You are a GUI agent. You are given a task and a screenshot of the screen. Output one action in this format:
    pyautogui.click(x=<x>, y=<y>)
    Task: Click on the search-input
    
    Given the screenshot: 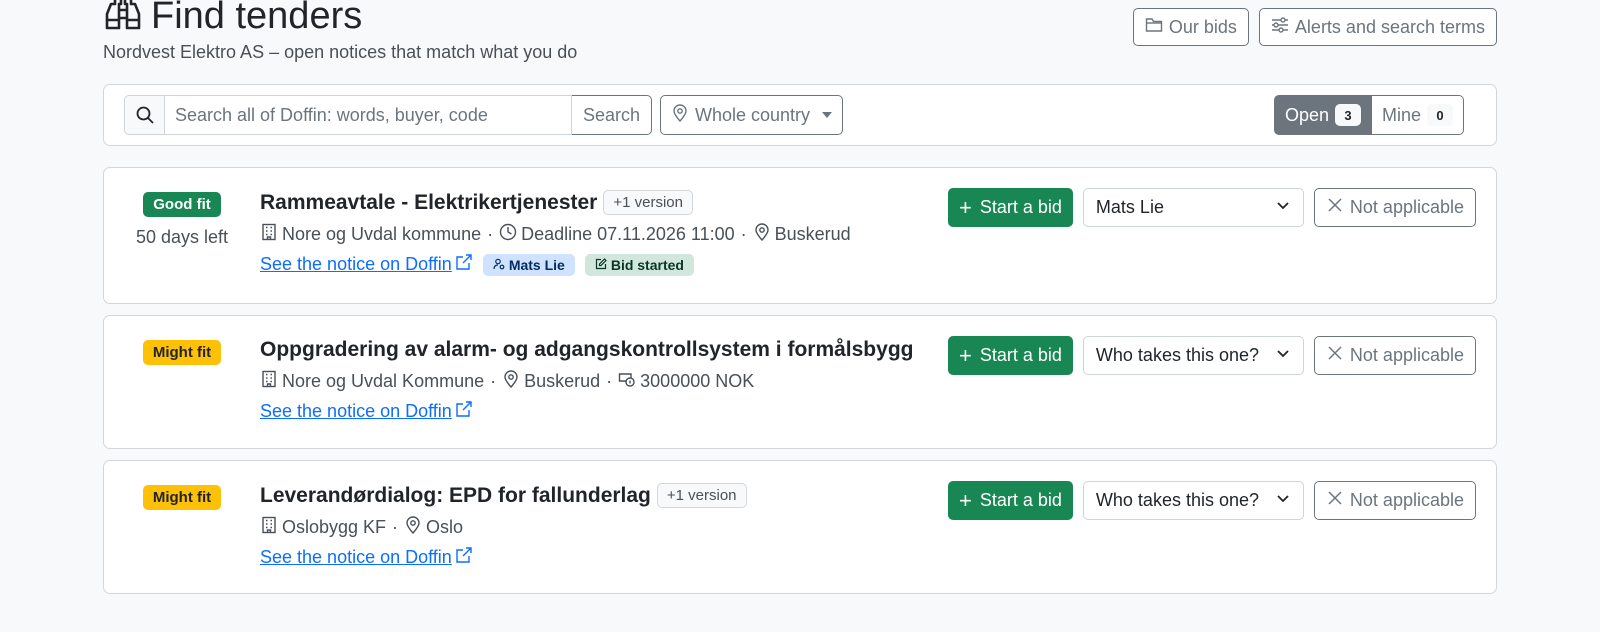 What is the action you would take?
    pyautogui.click(x=368, y=115)
    